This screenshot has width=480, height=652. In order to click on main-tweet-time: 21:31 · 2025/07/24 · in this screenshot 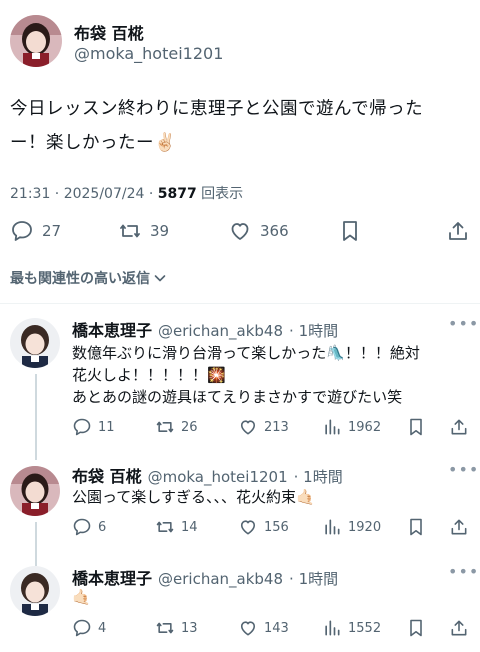, I will do `click(84, 194)`.